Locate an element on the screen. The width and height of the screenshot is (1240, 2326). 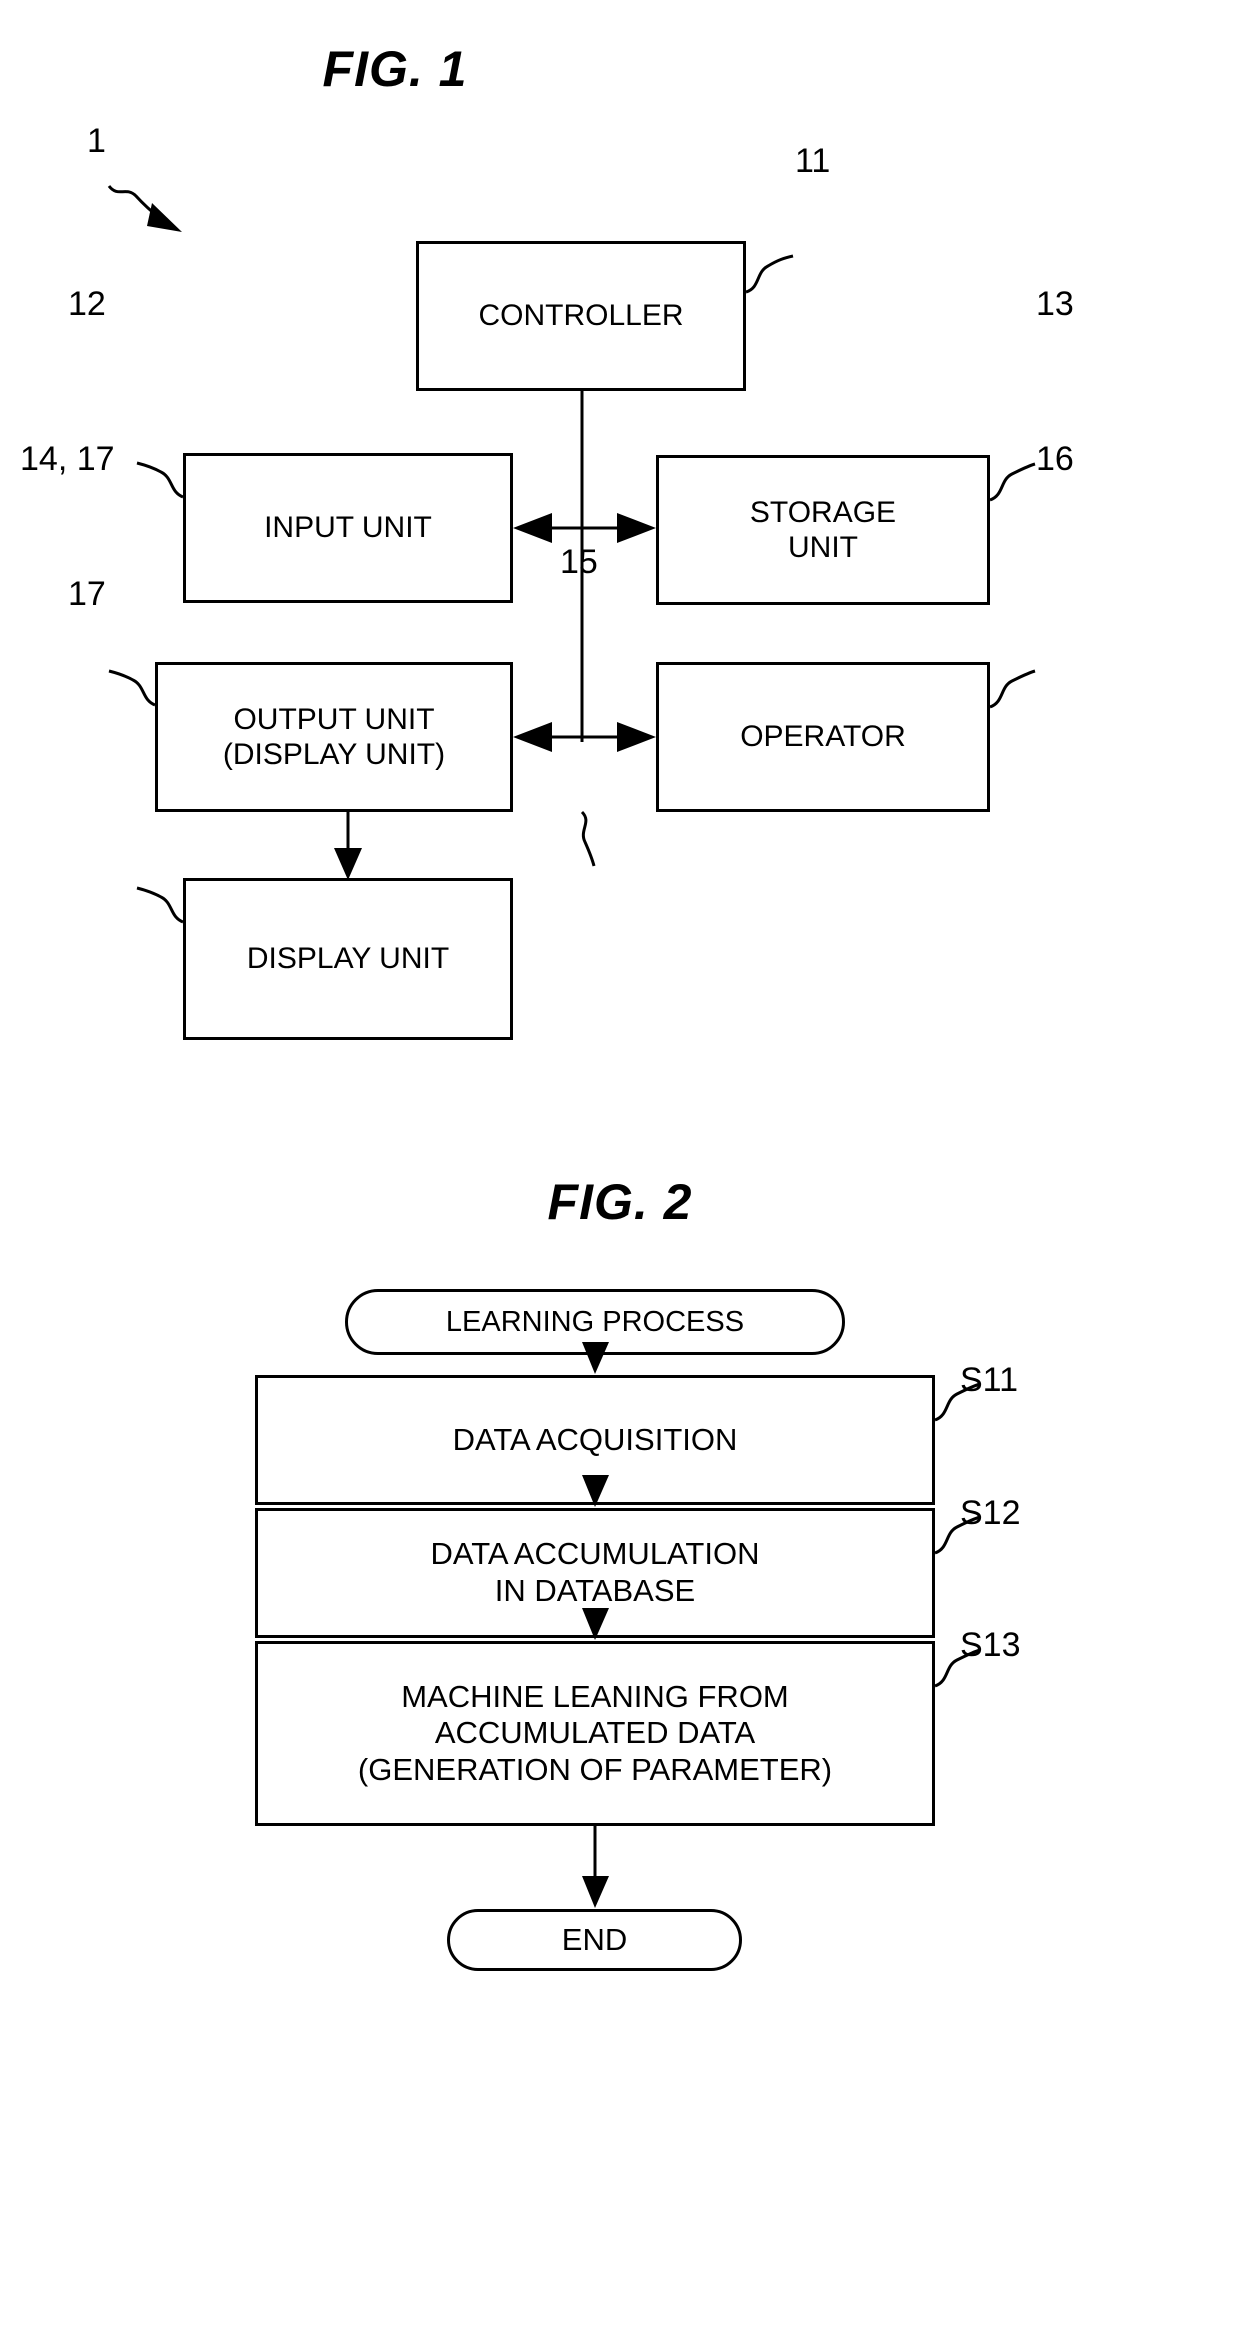
reference-numeral-16: 16 is located at coordinates (1055, 459).